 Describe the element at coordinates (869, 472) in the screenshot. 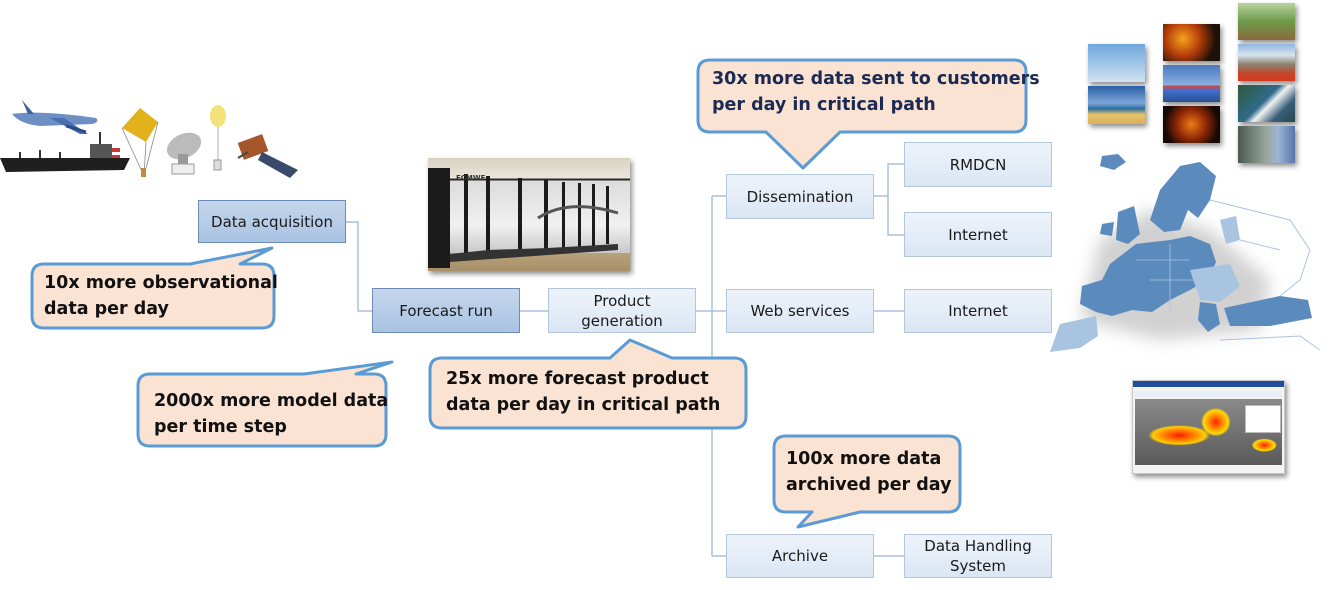

I see `callout-archived: 100x more data archived per day` at that location.